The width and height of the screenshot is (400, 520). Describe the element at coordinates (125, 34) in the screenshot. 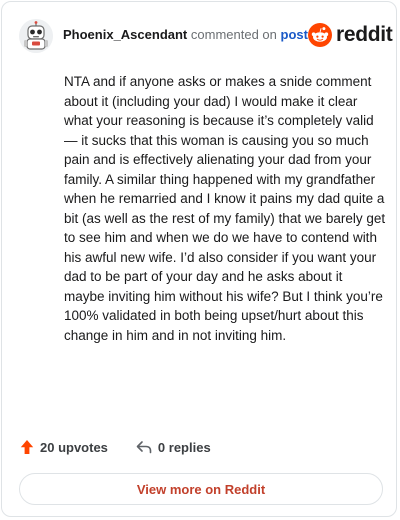

I see `username-link: Phoenix_Ascendant` at that location.